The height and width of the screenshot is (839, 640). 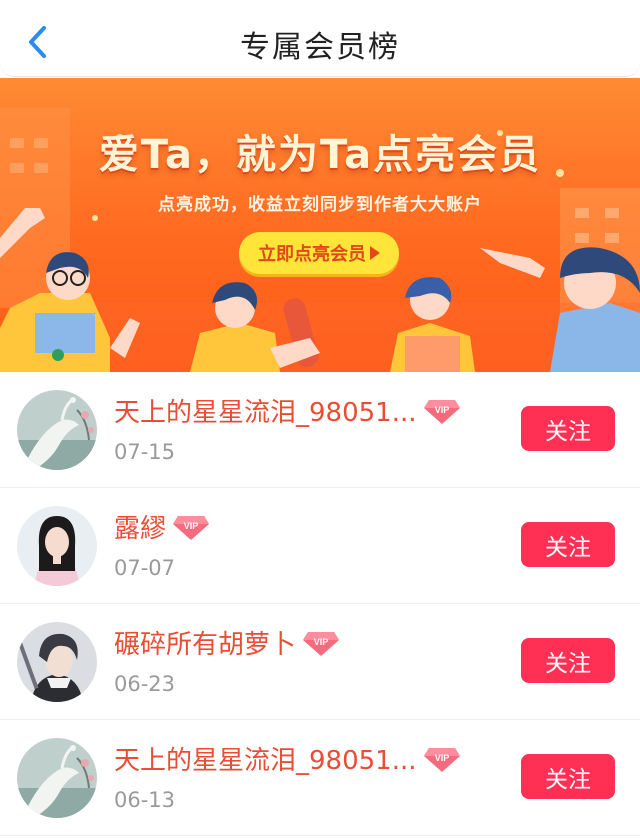 What do you see at coordinates (320, 205) in the screenshot?
I see `banner-subtitle: 点亮成功，收益立刻同步到作者大大账户` at bounding box center [320, 205].